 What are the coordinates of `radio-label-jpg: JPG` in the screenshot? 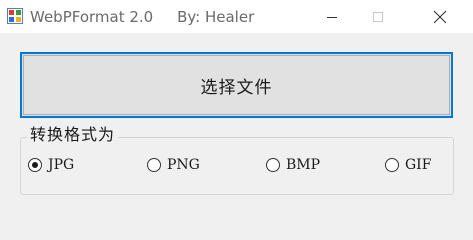 It's located at (61, 165).